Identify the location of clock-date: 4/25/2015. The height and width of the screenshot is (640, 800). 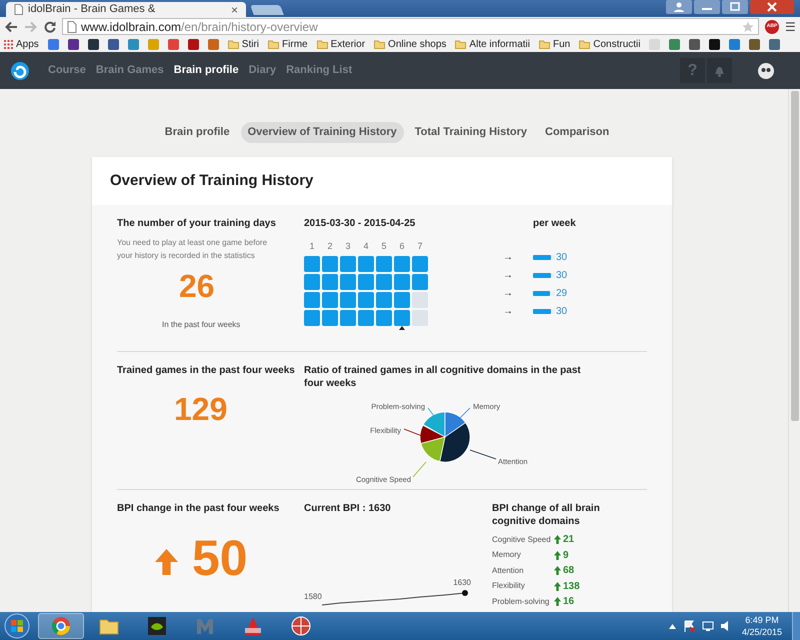
(762, 632).